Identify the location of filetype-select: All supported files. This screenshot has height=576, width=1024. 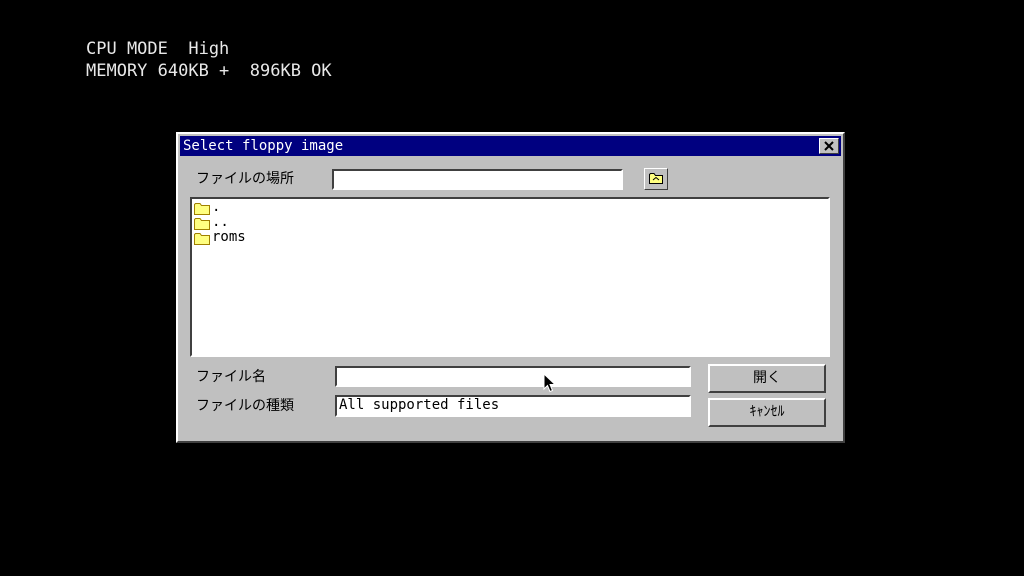
(513, 406).